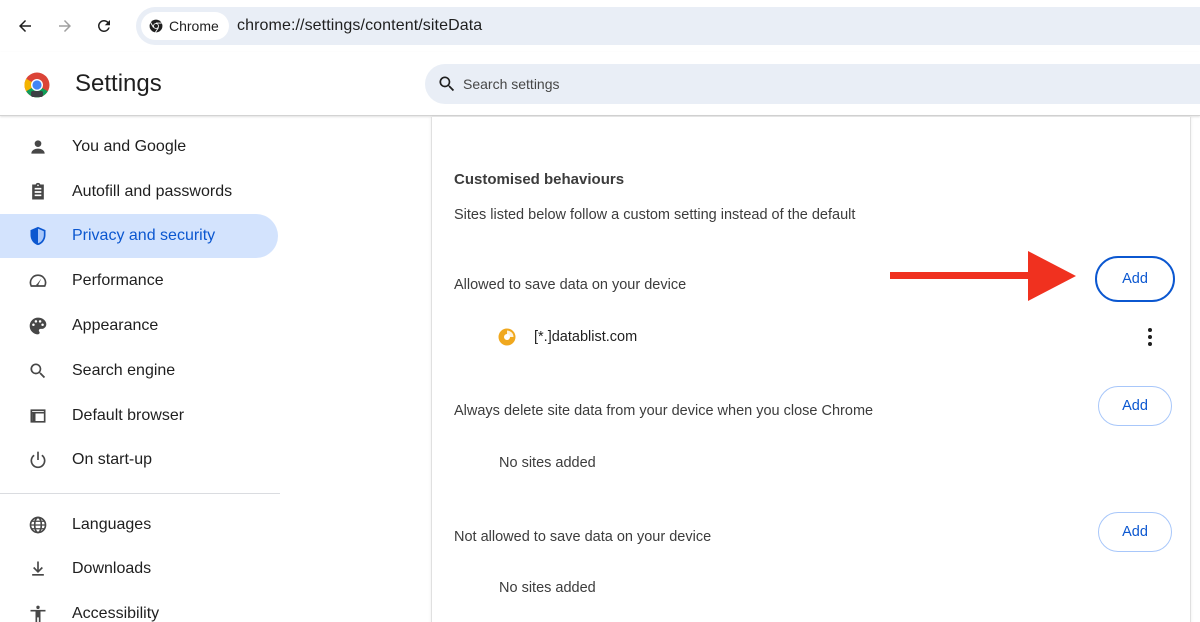  What do you see at coordinates (144, 235) in the screenshot?
I see `sidebar-item-label: Privacy and security` at bounding box center [144, 235].